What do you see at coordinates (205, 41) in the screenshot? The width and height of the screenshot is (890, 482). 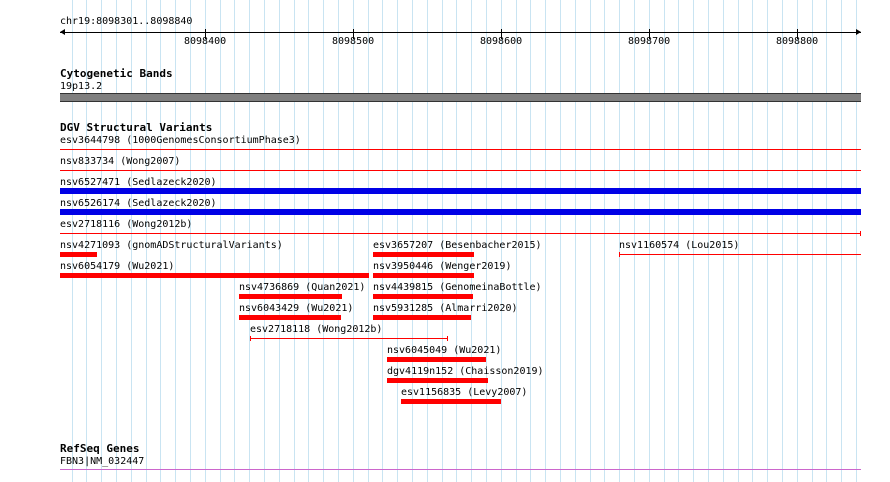 I see `ruler-tick-label: 8098400` at bounding box center [205, 41].